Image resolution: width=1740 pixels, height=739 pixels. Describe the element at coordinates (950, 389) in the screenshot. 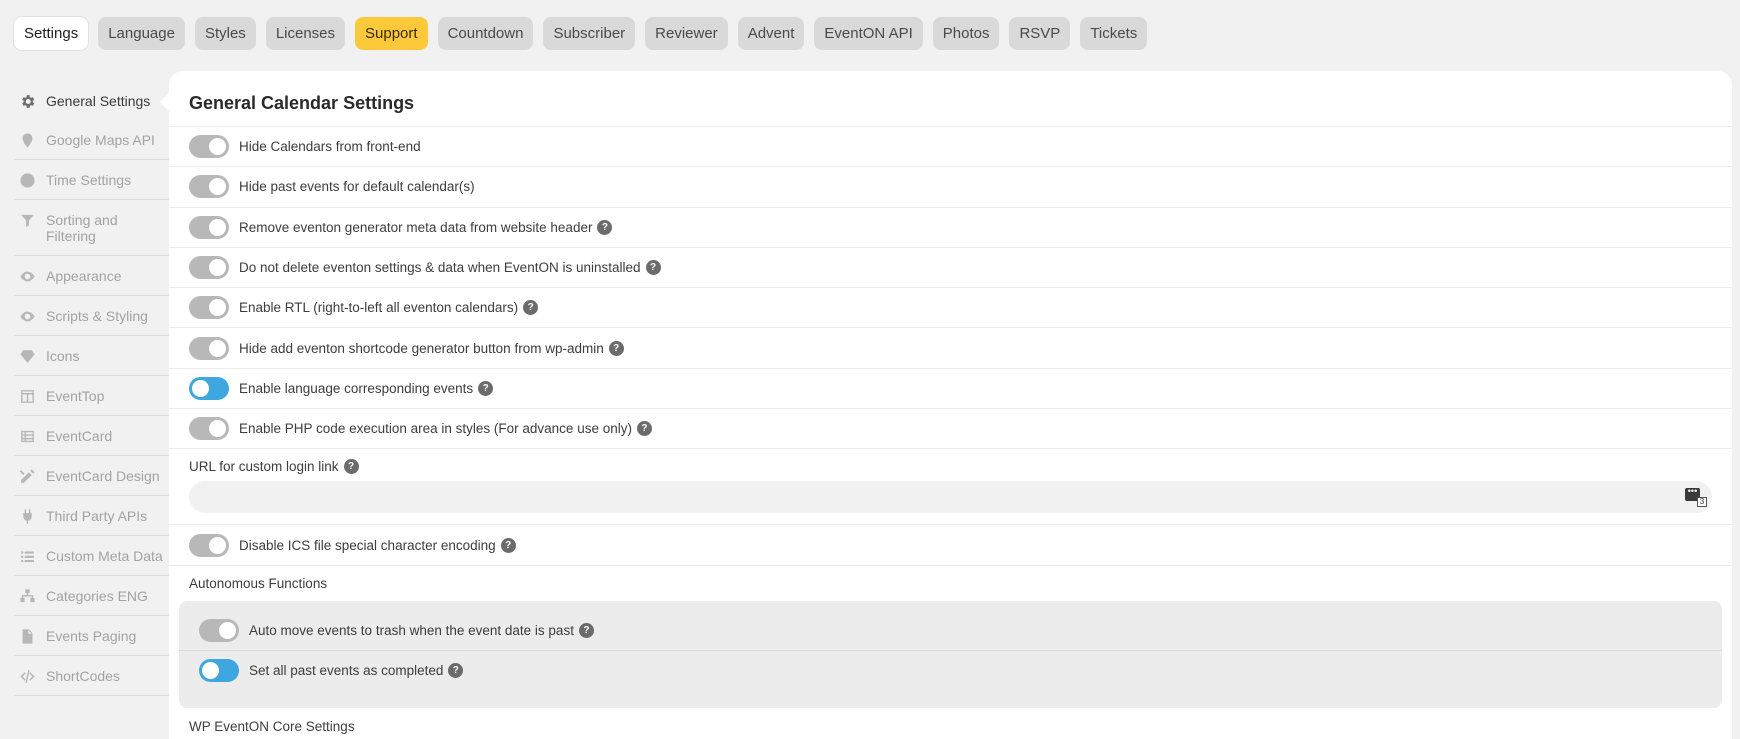

I see `setting-row: Enable language corresponding events ?` at that location.